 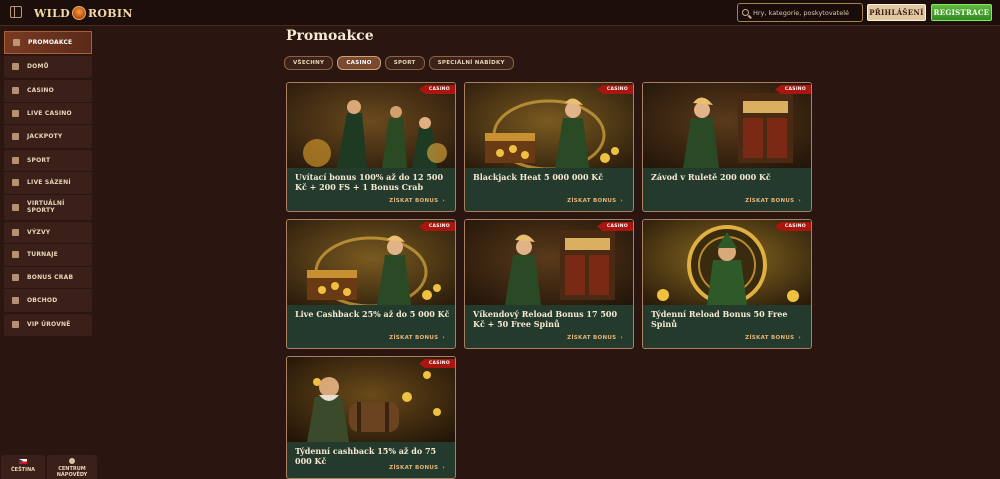 What do you see at coordinates (366, 456) in the screenshot?
I see `promo-title: Týdenní cashback 15% až do 75 000 Kč` at bounding box center [366, 456].